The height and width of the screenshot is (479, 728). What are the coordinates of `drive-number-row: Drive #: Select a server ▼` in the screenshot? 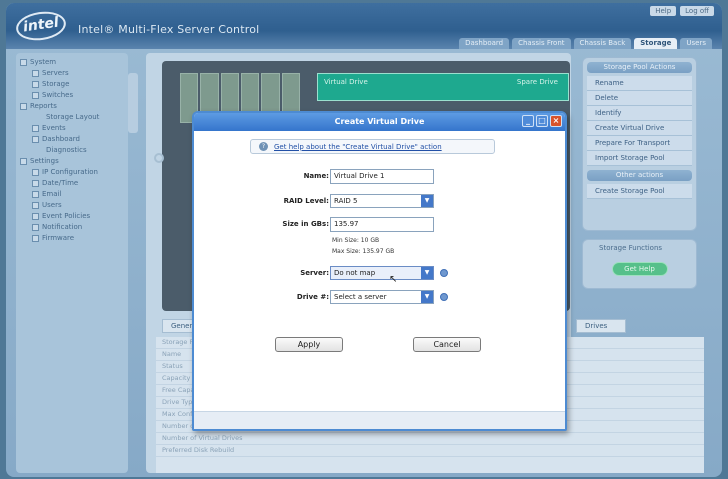 It's located at (379, 298).